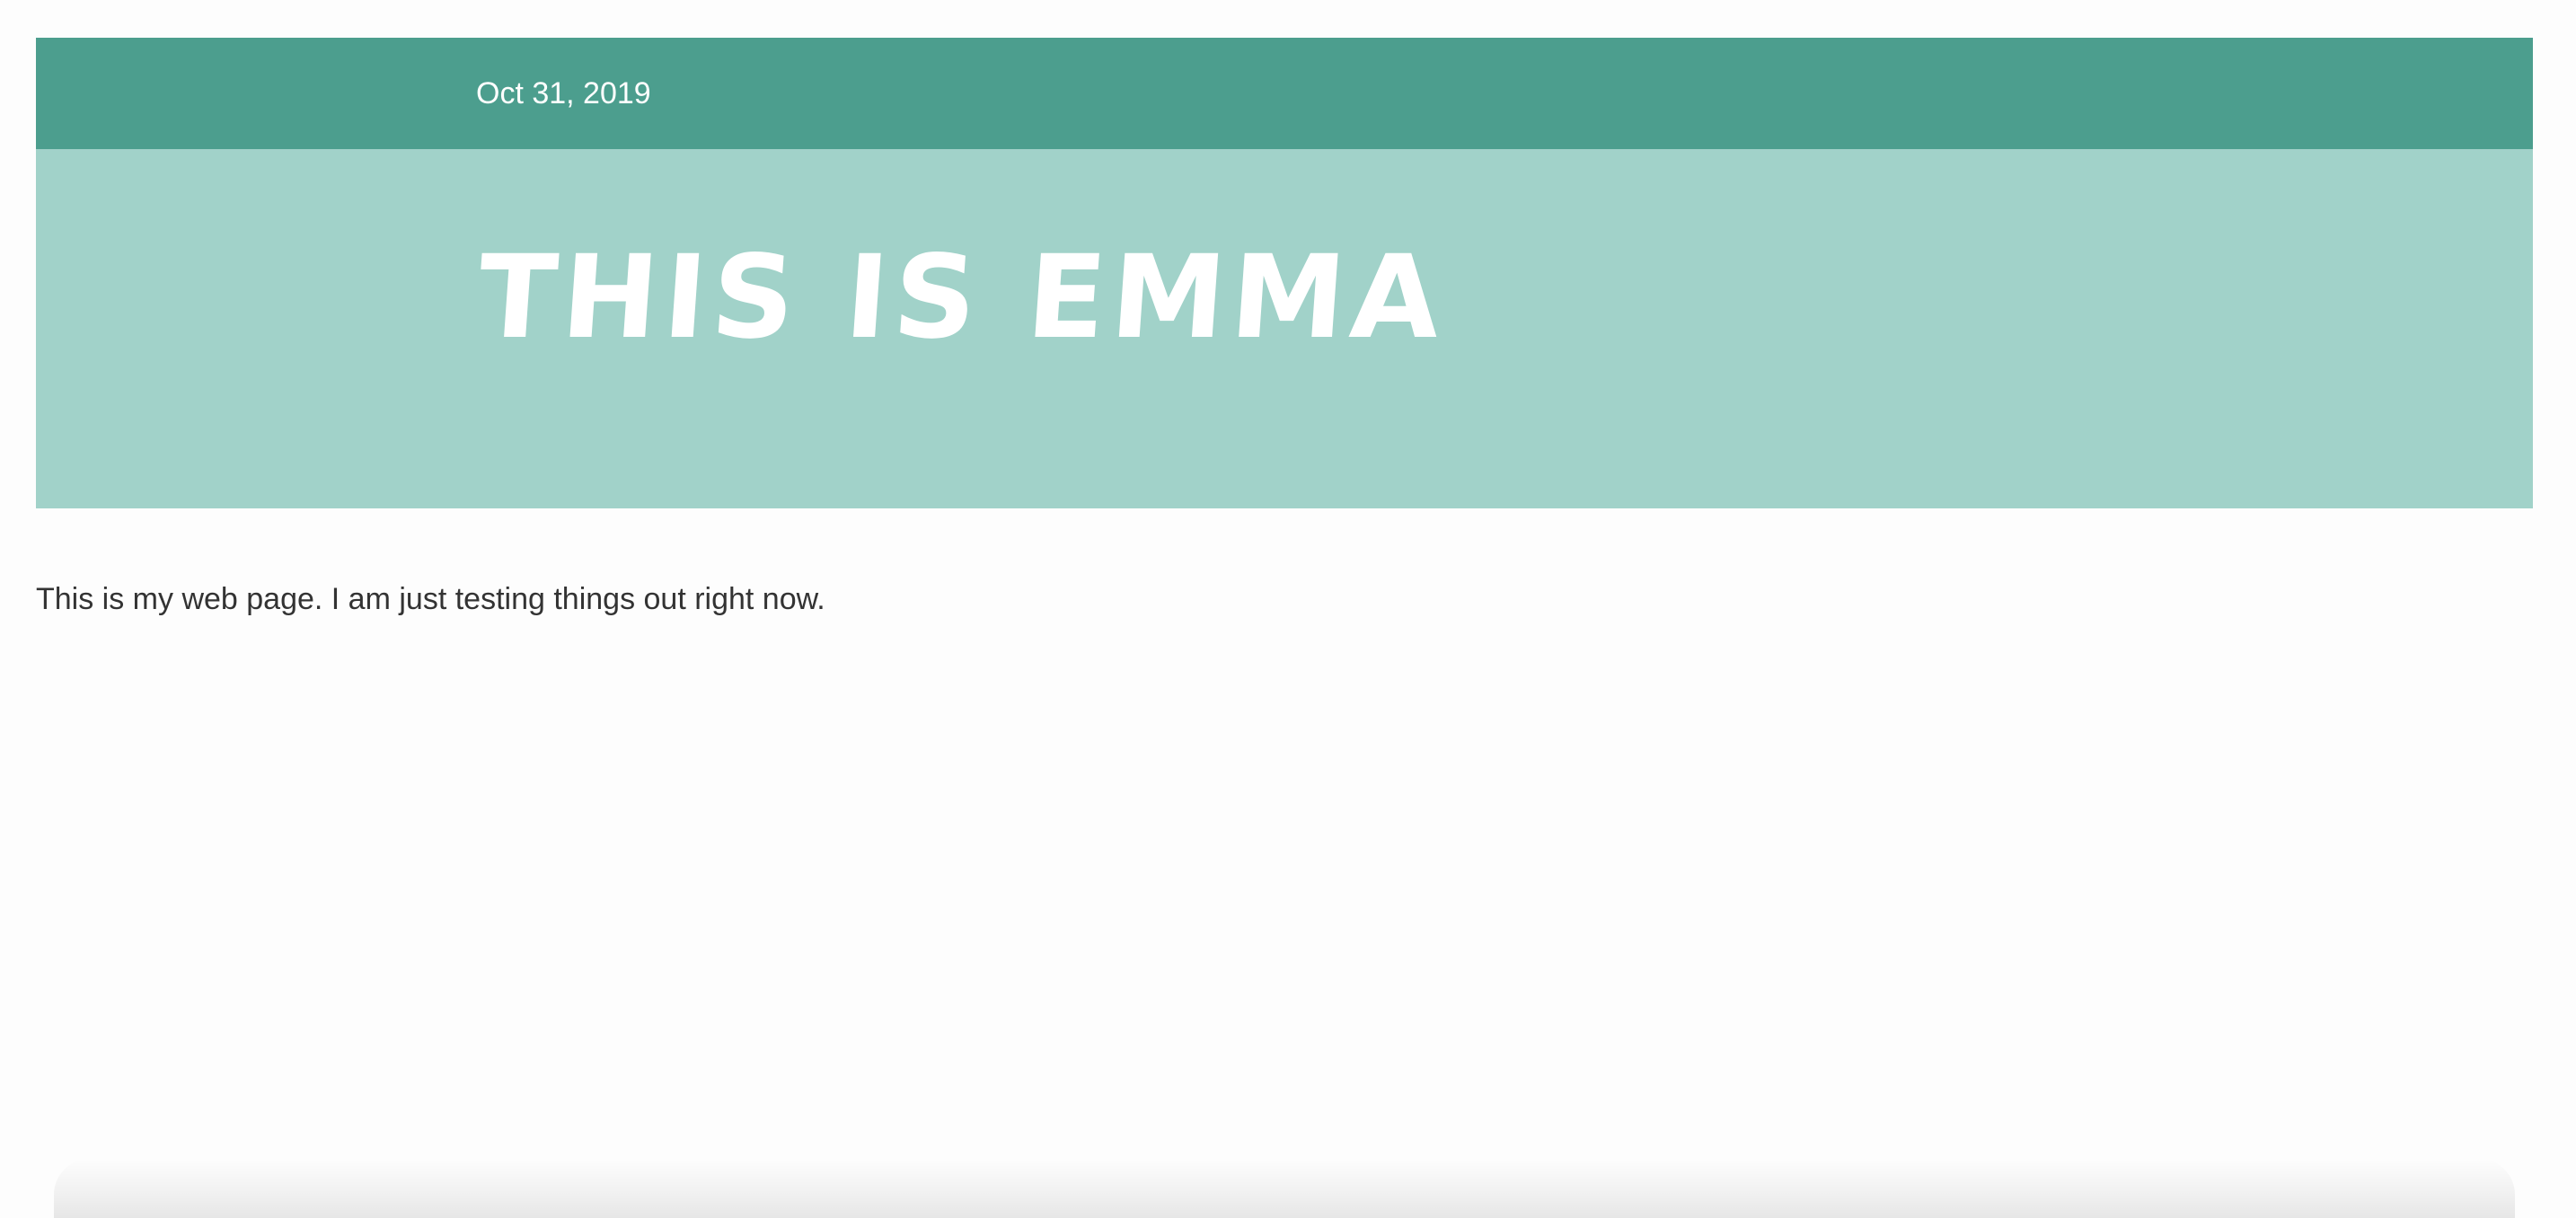  What do you see at coordinates (563, 93) in the screenshot?
I see `post-date: Oct 31, 2019` at bounding box center [563, 93].